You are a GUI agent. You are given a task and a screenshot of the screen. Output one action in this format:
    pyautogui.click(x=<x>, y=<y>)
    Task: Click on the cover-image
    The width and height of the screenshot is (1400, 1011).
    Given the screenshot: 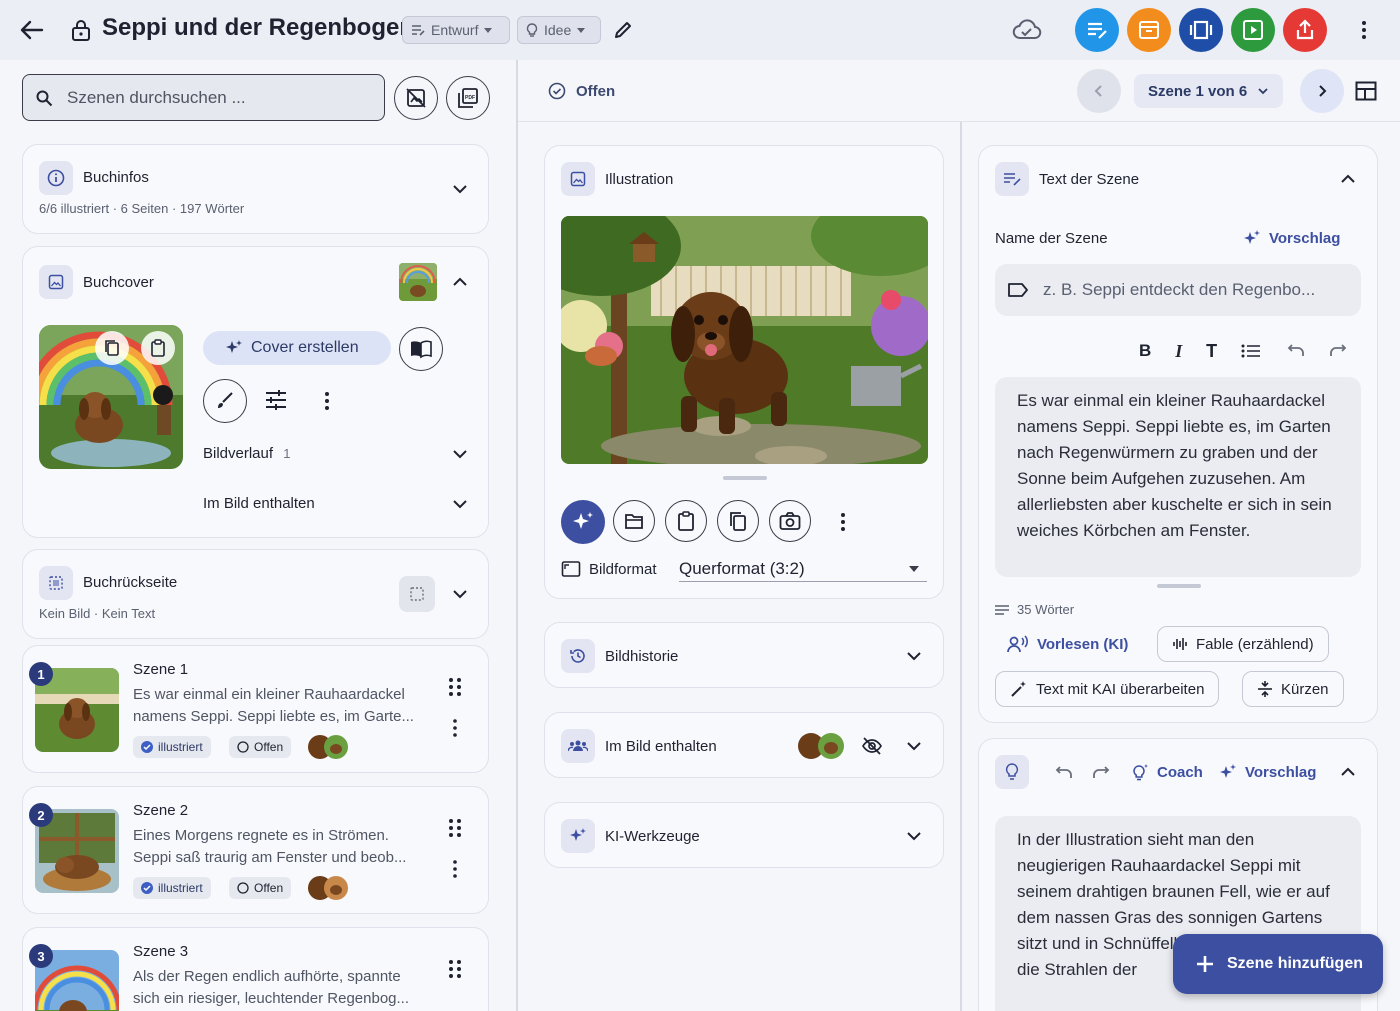 What is the action you would take?
    pyautogui.click(x=111, y=397)
    